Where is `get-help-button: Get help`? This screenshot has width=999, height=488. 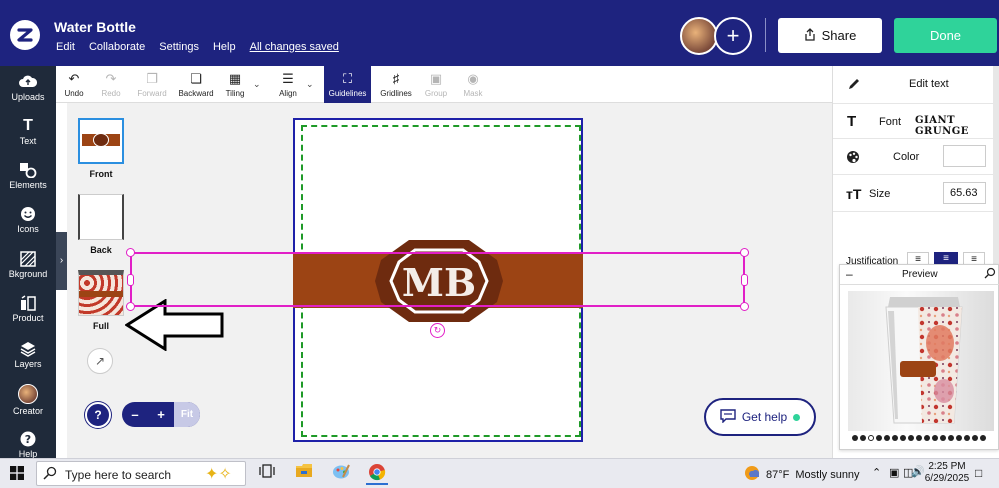 get-help-button: Get help is located at coordinates (760, 417).